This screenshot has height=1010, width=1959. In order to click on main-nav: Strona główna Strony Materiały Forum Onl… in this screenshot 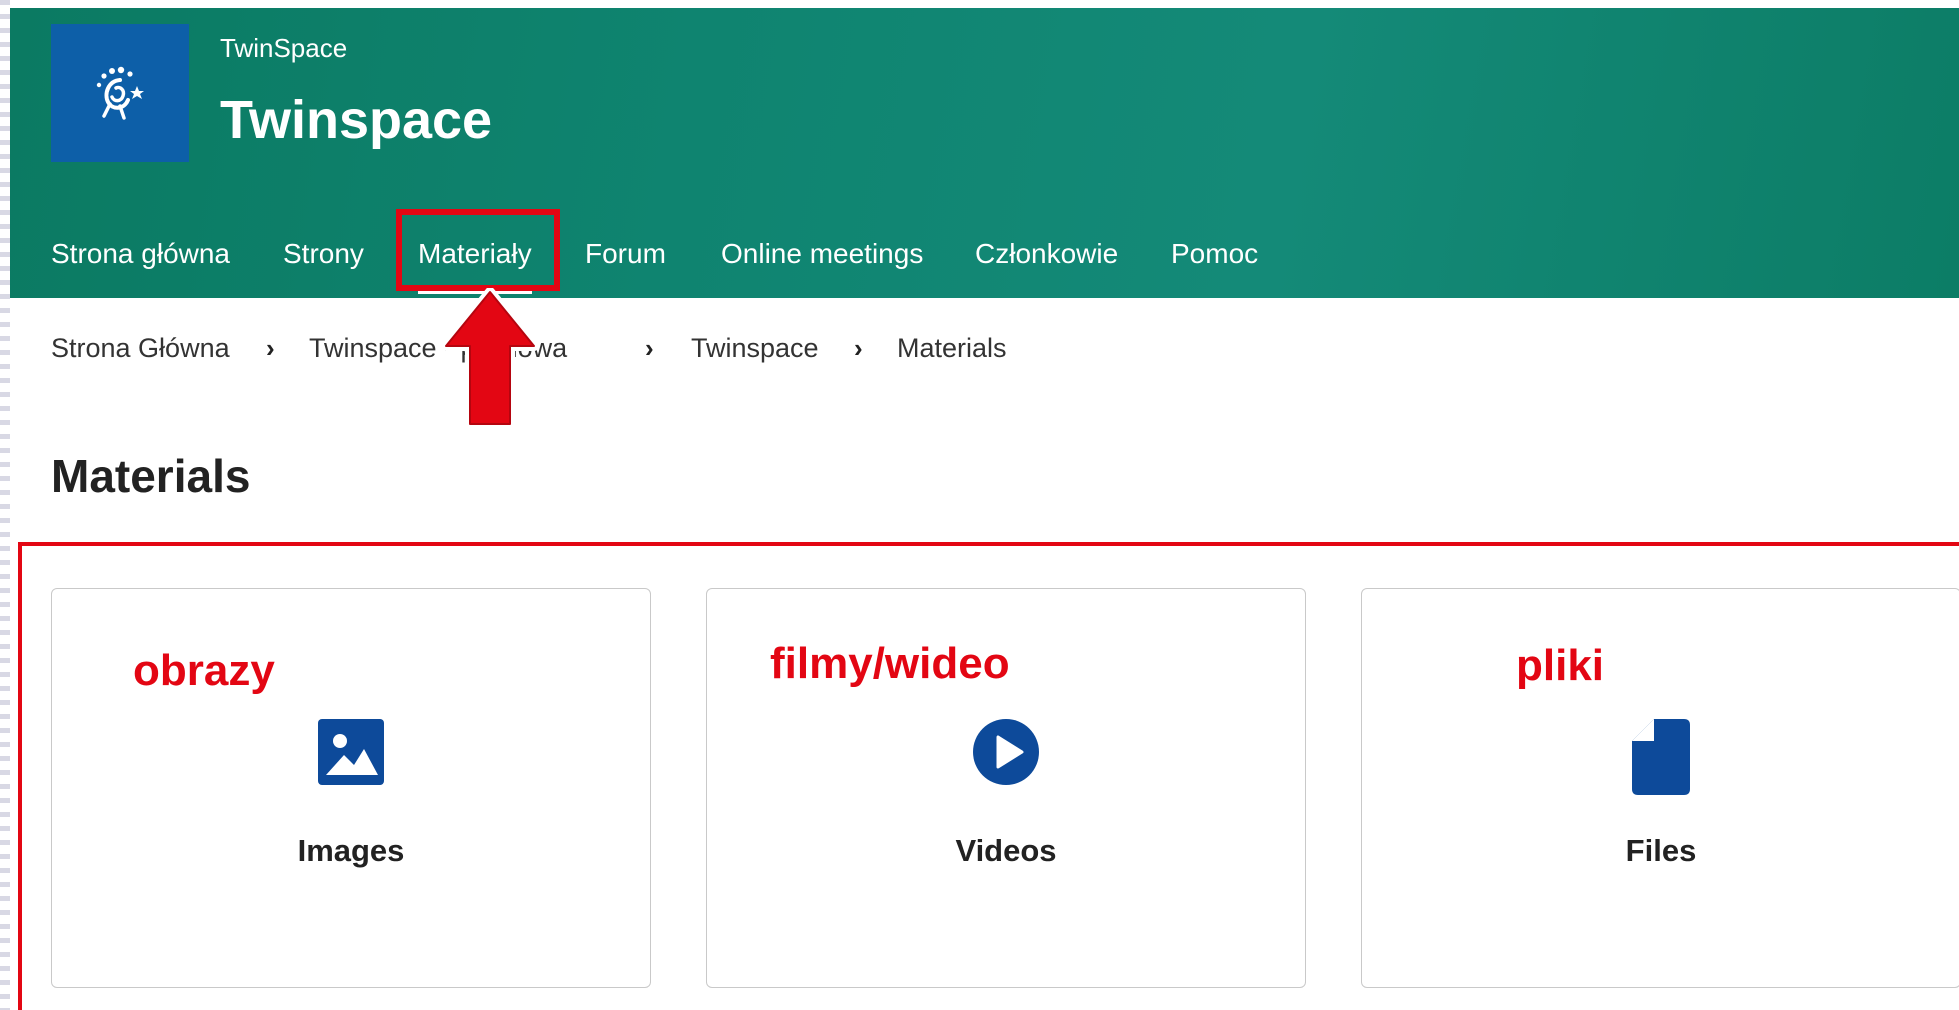, I will do `click(710, 259)`.